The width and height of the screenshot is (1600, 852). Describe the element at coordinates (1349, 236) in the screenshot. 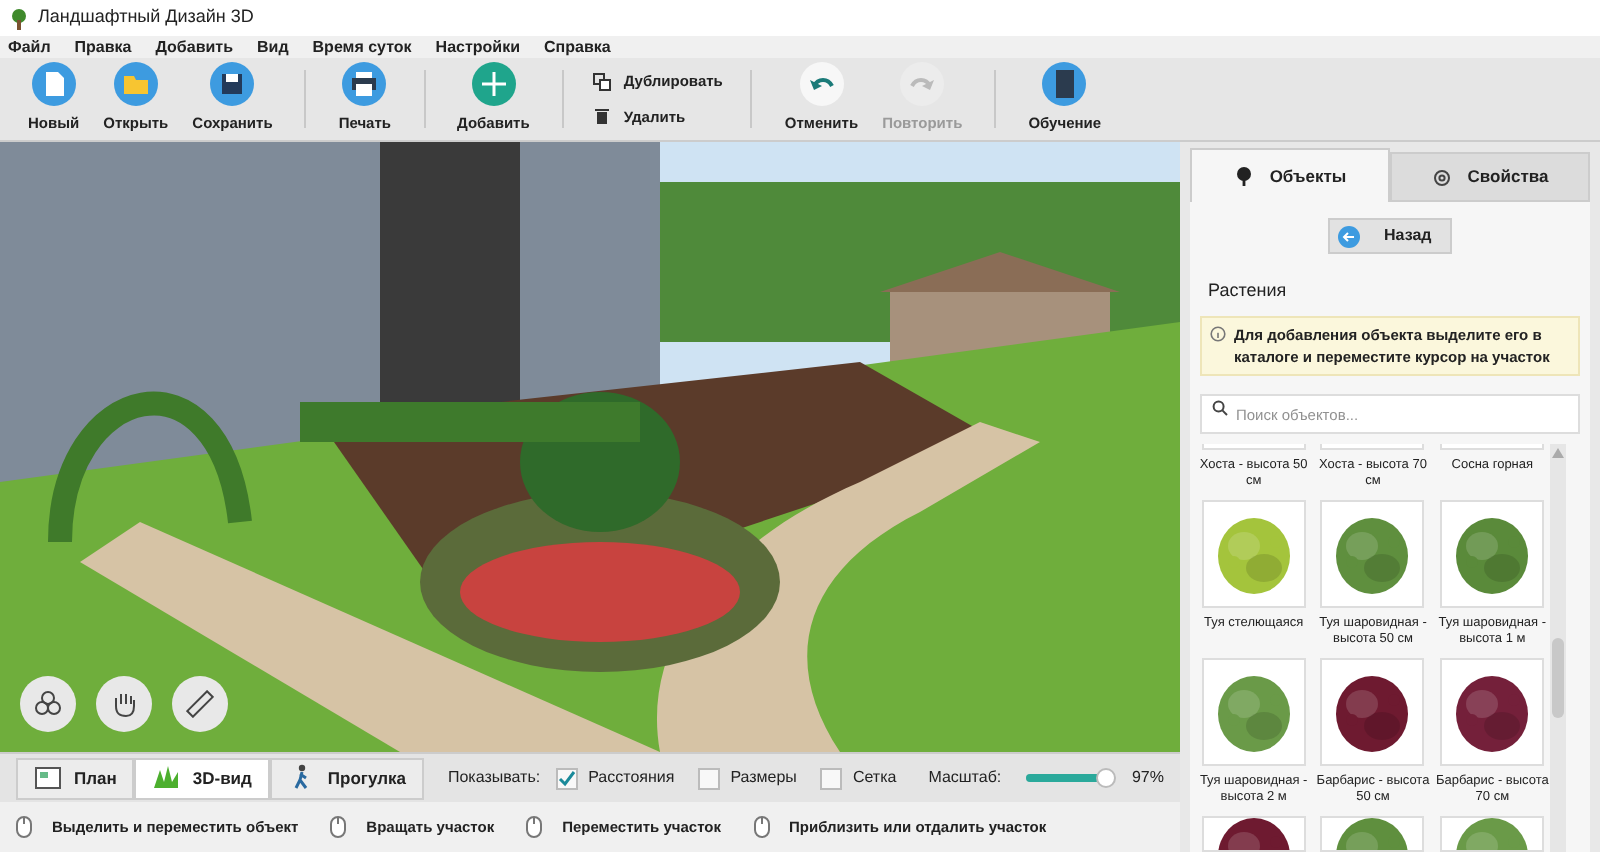

I see `back-arrow-icon` at that location.